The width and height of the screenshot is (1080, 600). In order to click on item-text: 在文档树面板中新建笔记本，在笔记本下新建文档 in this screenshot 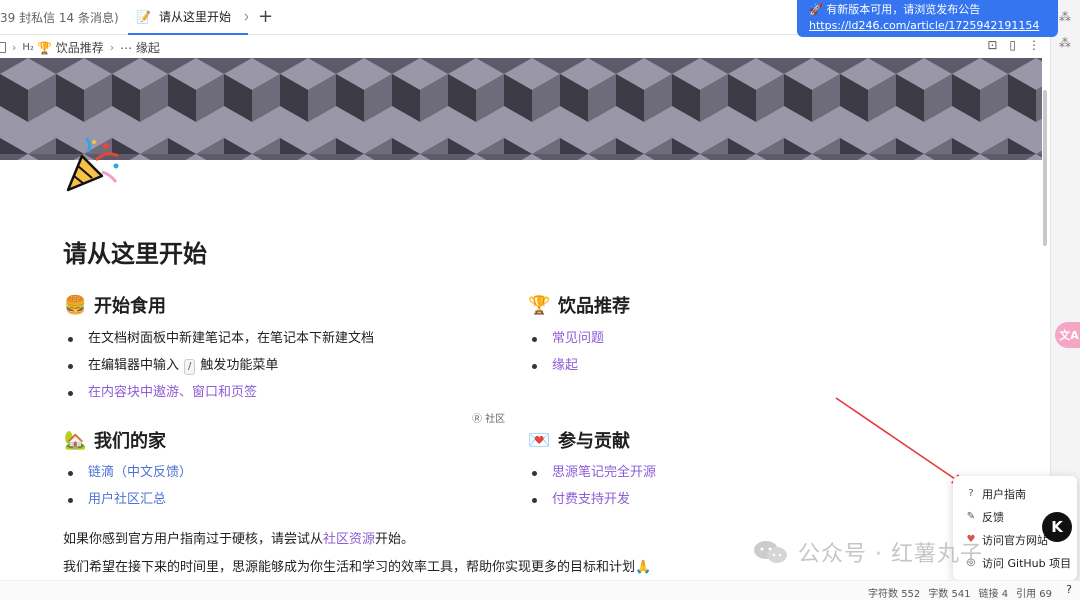, I will do `click(231, 338)`.